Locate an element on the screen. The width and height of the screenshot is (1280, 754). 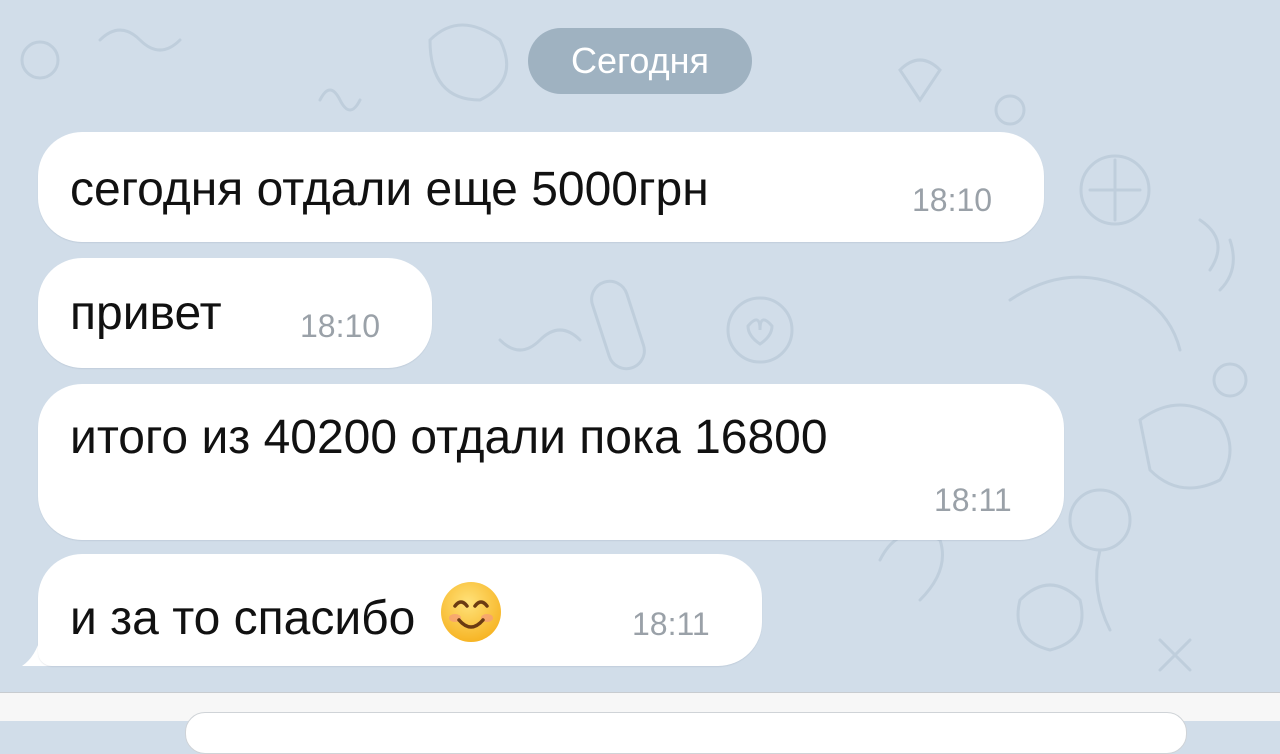
message-text: итого из 40200 отдали пока 16800 is located at coordinates (449, 437).